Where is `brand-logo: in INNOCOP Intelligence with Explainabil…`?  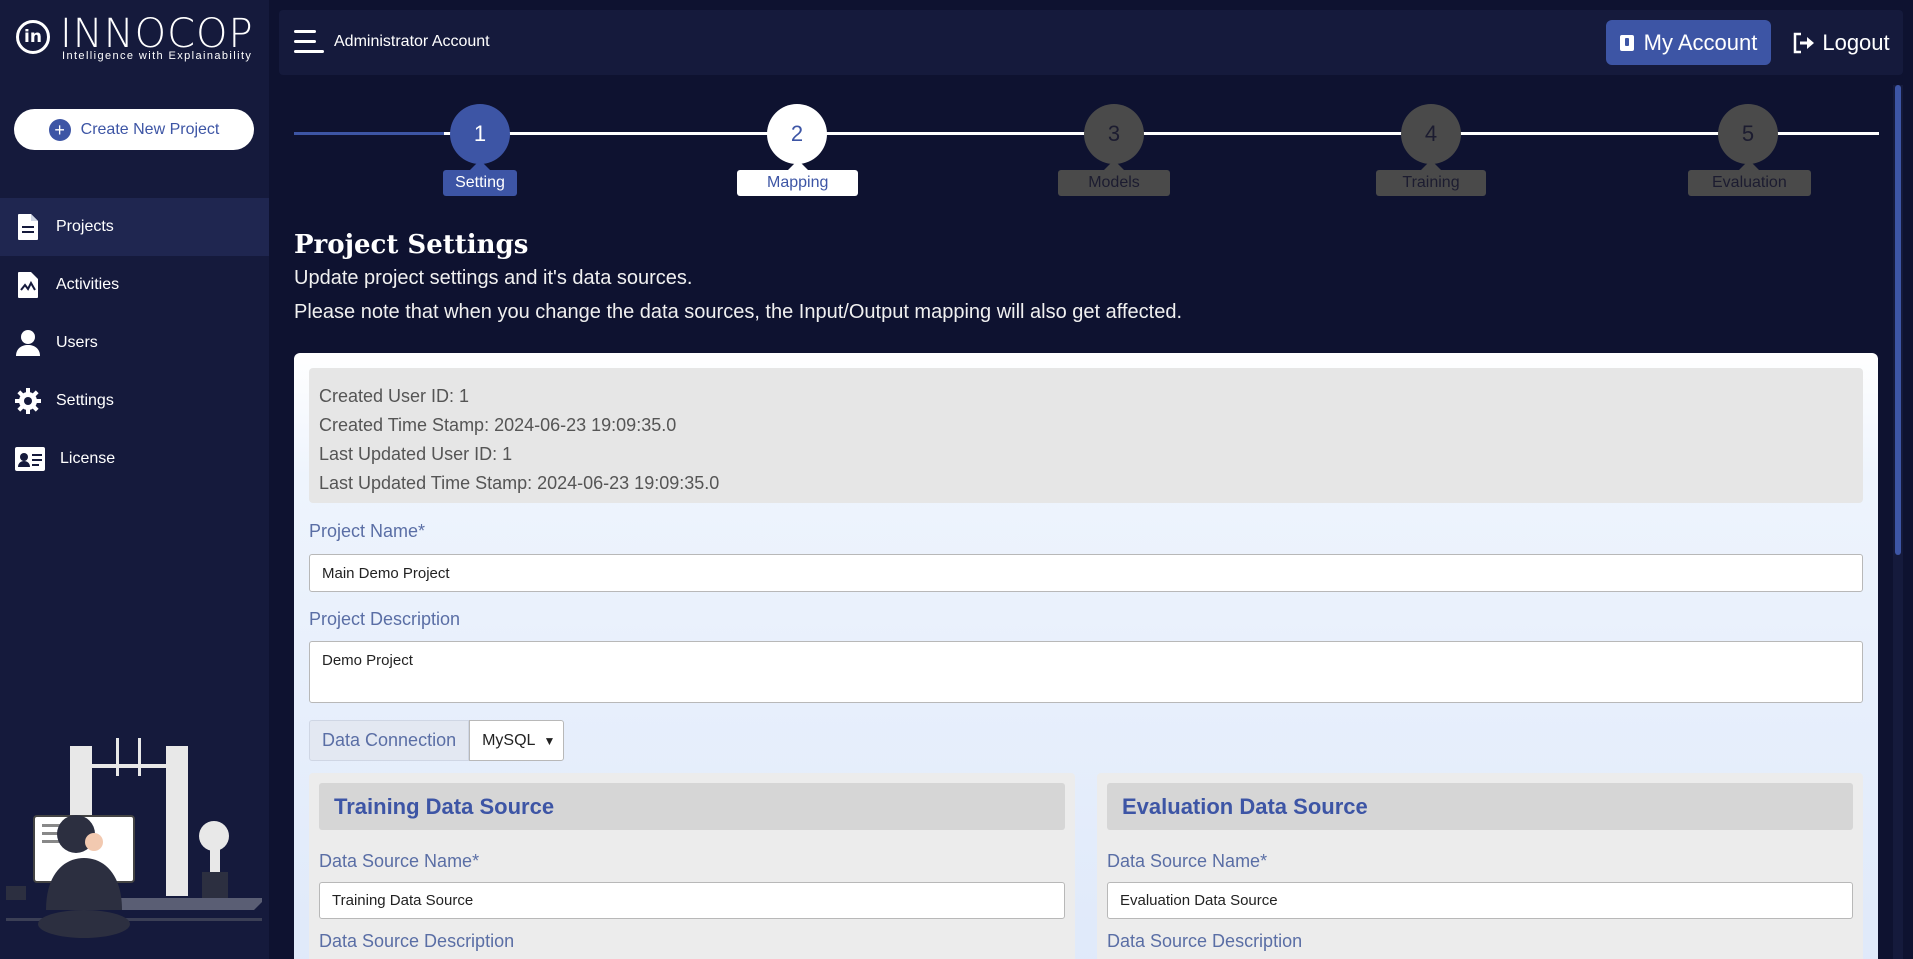
brand-logo: in INNOCOP Intelligence with Explainabil… is located at coordinates (139, 40).